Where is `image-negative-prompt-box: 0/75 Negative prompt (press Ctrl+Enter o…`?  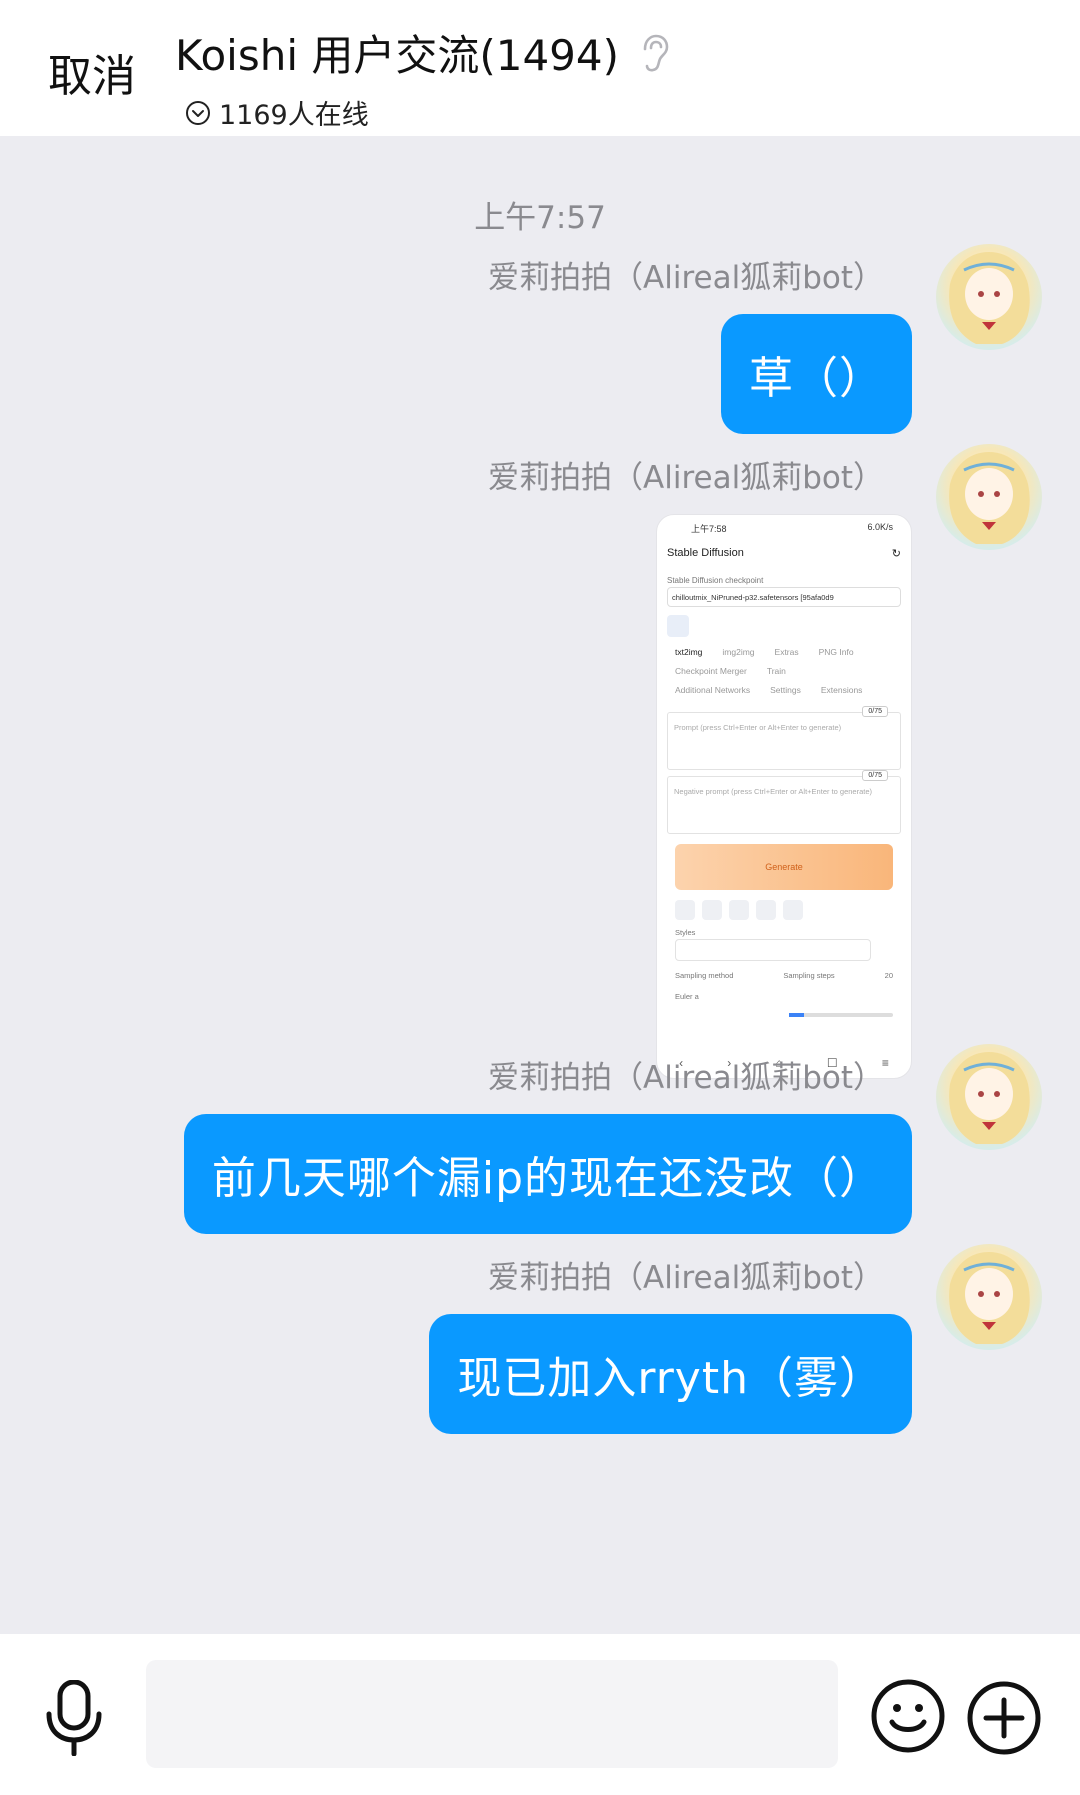
image-negative-prompt-box: 0/75 Negative prompt (press Ctrl+Enter o… is located at coordinates (784, 802).